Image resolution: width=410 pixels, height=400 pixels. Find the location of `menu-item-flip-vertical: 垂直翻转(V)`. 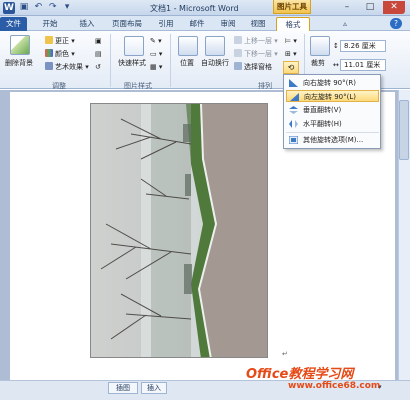

menu-item-flip-vertical: 垂直翻转(V) is located at coordinates (332, 110).